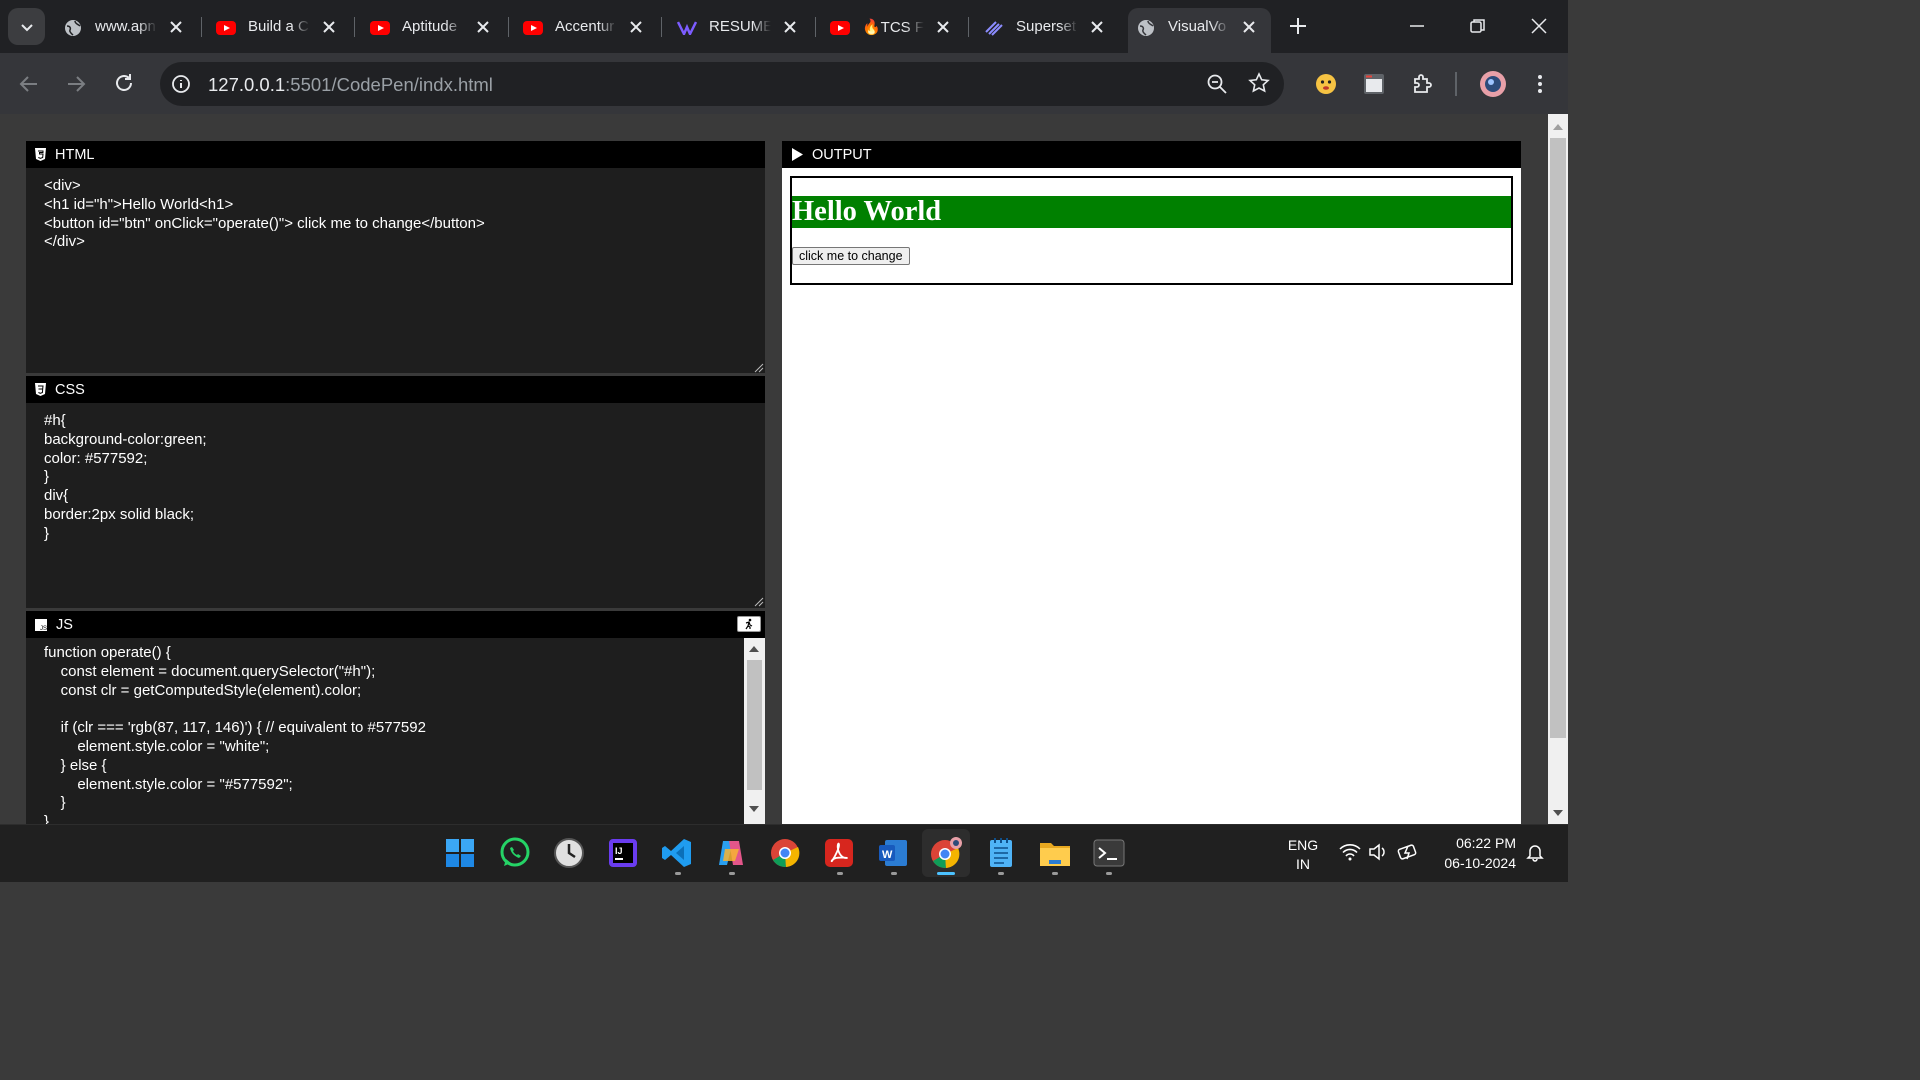 The image size is (1920, 1080). What do you see at coordinates (281, 27) in the screenshot?
I see `tab-1: Build a Cl` at bounding box center [281, 27].